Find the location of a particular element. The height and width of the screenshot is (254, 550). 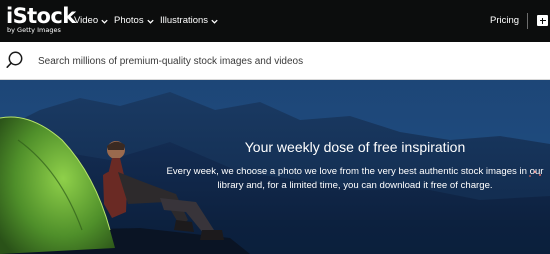

nav-divider is located at coordinates (527, 21).